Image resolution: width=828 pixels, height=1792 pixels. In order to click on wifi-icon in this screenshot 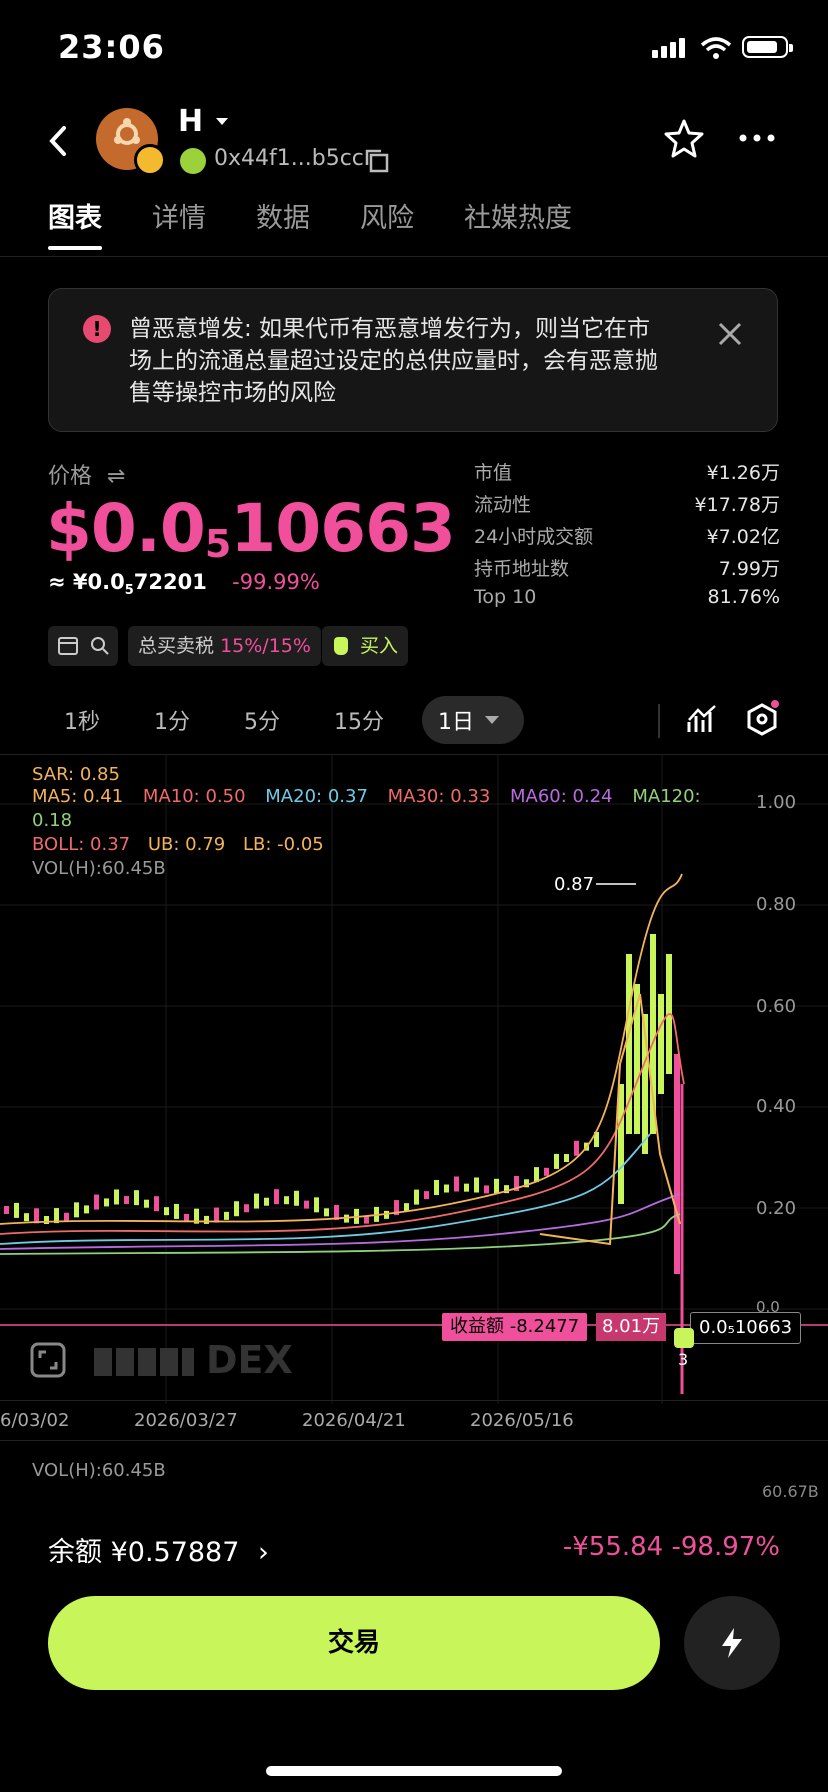, I will do `click(716, 48)`.